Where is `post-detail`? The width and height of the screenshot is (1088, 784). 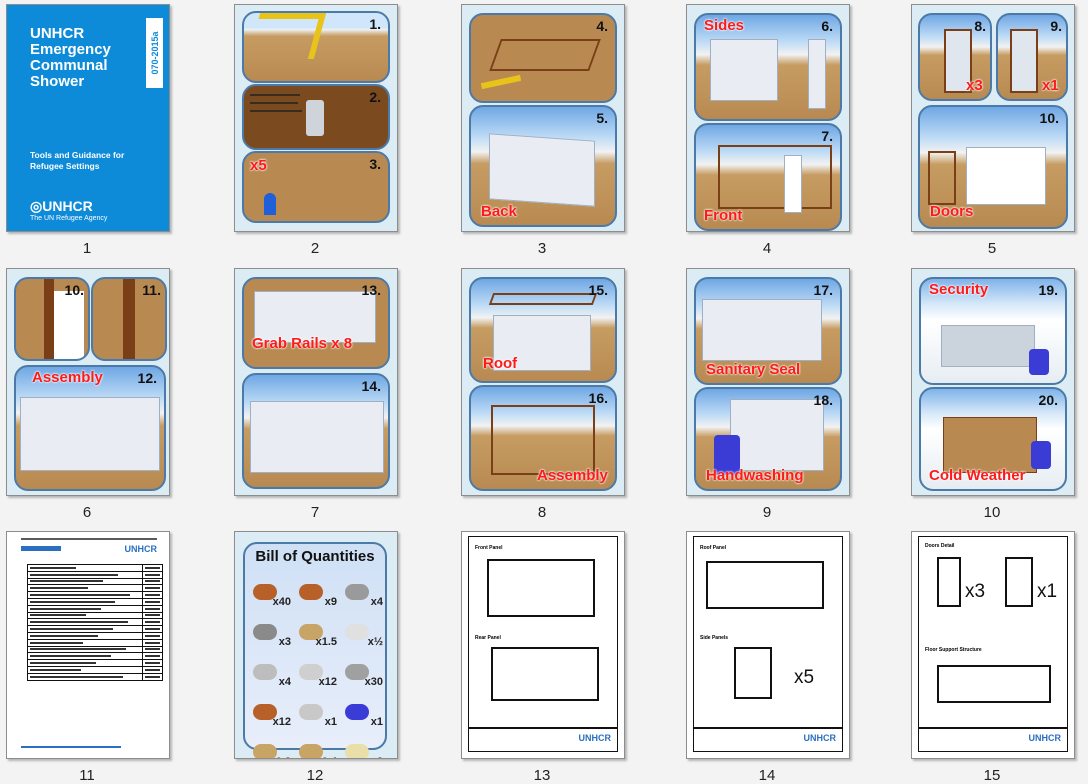 post-detail is located at coordinates (49, 319).